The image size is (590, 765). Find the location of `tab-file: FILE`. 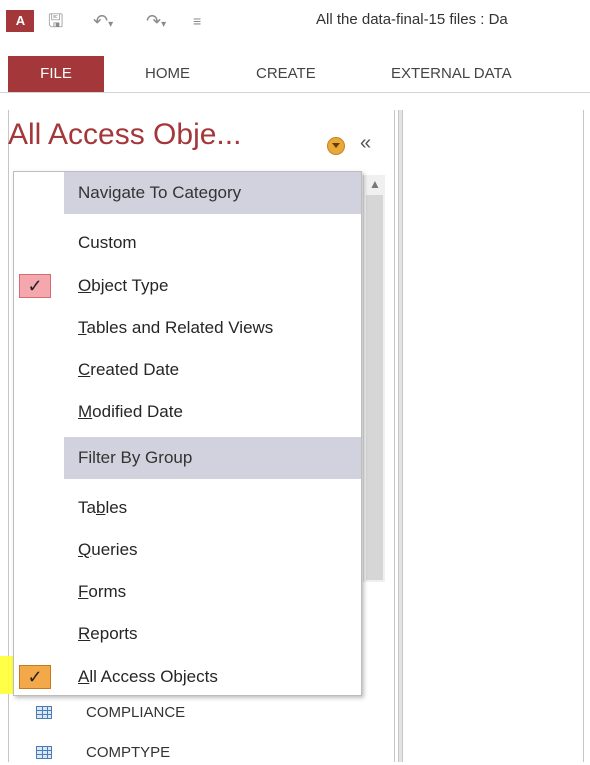

tab-file: FILE is located at coordinates (56, 74).